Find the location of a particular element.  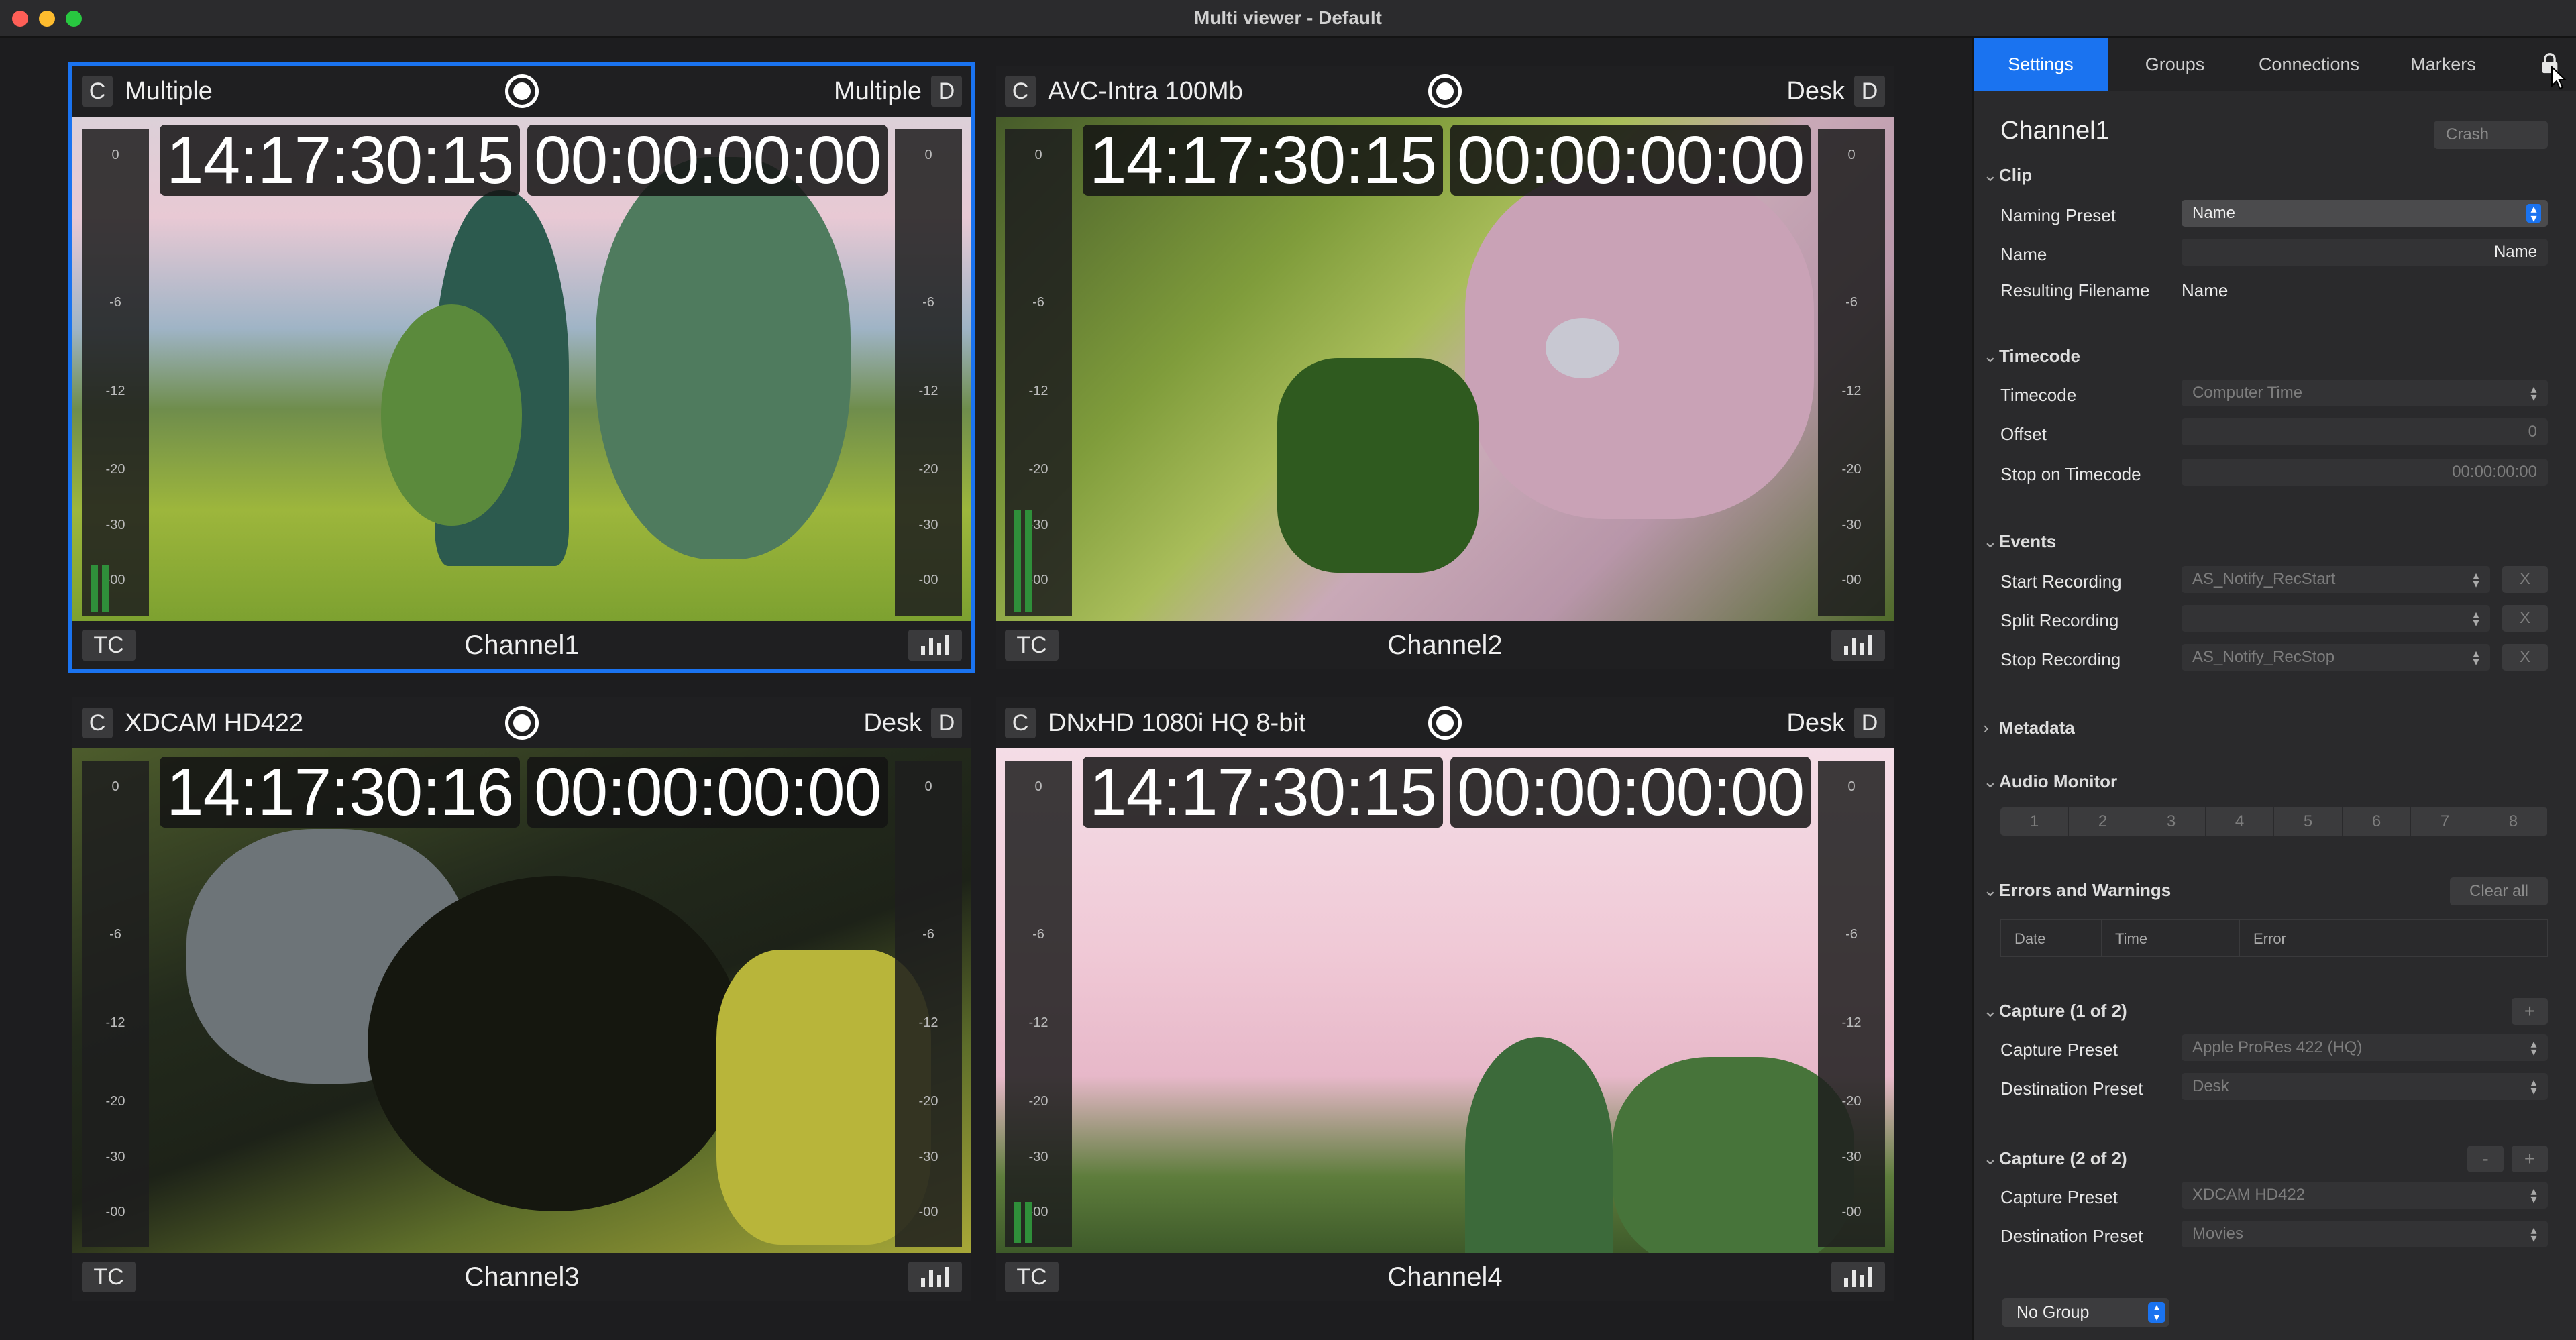

clear-split-recording-button: X is located at coordinates (2525, 618).